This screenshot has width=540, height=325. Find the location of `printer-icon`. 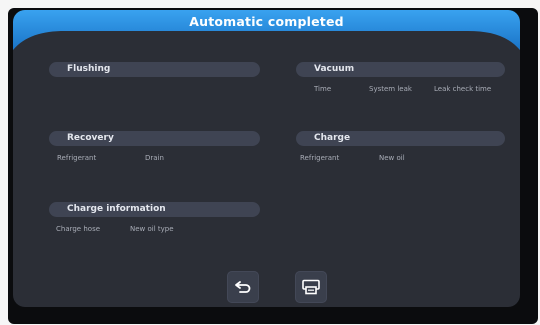

printer-icon is located at coordinates (311, 287).